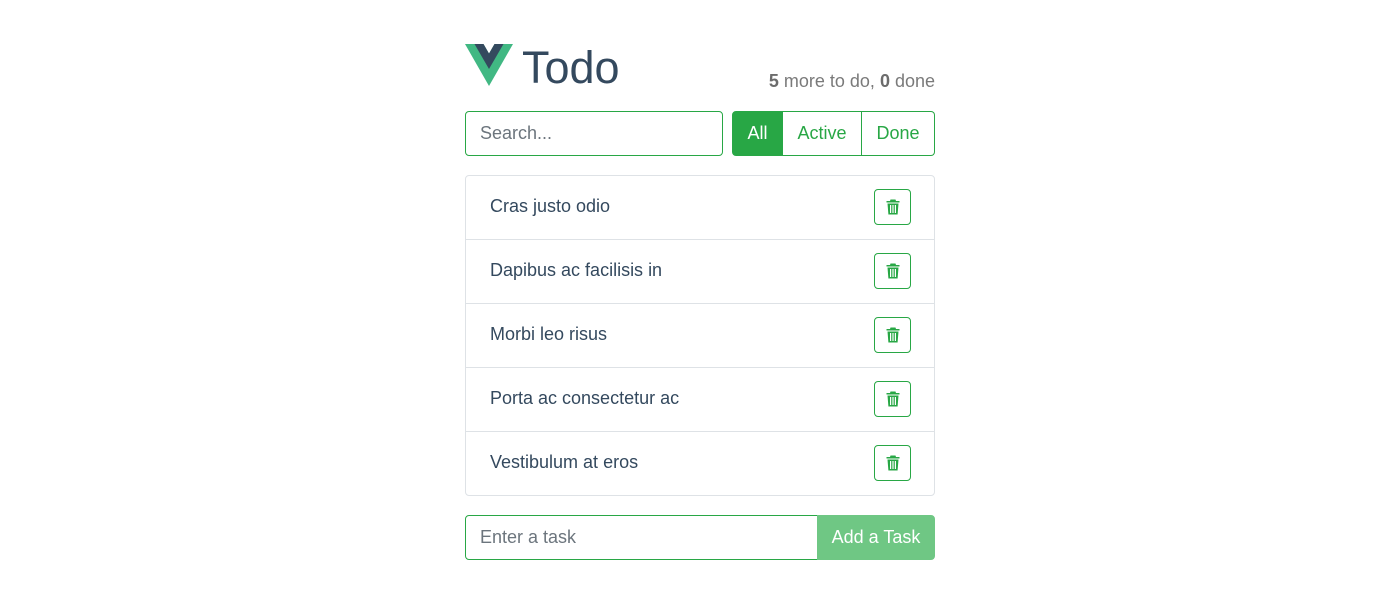 This screenshot has height=609, width=1400. I want to click on task-item: Dapibus ac facilisis in, so click(700, 272).